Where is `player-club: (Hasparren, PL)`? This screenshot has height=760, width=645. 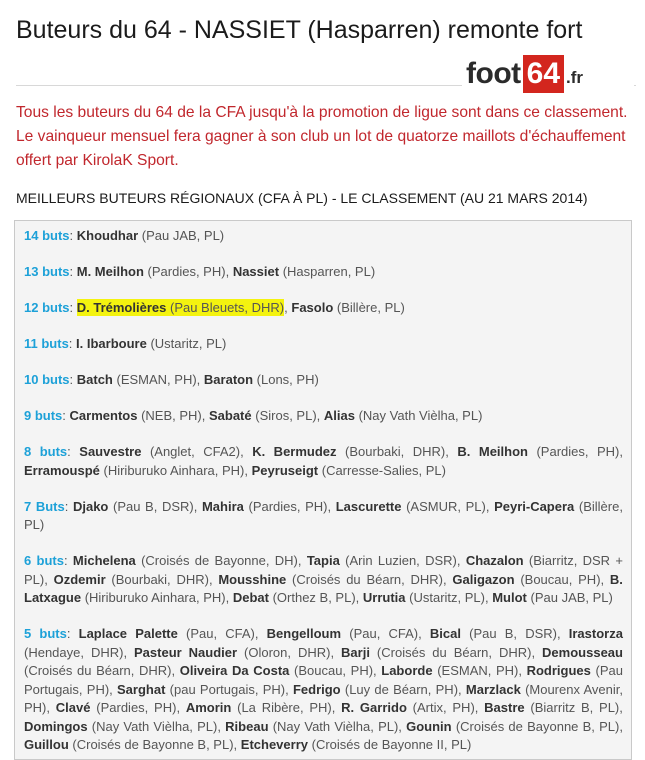 player-club: (Hasparren, PL) is located at coordinates (329, 271).